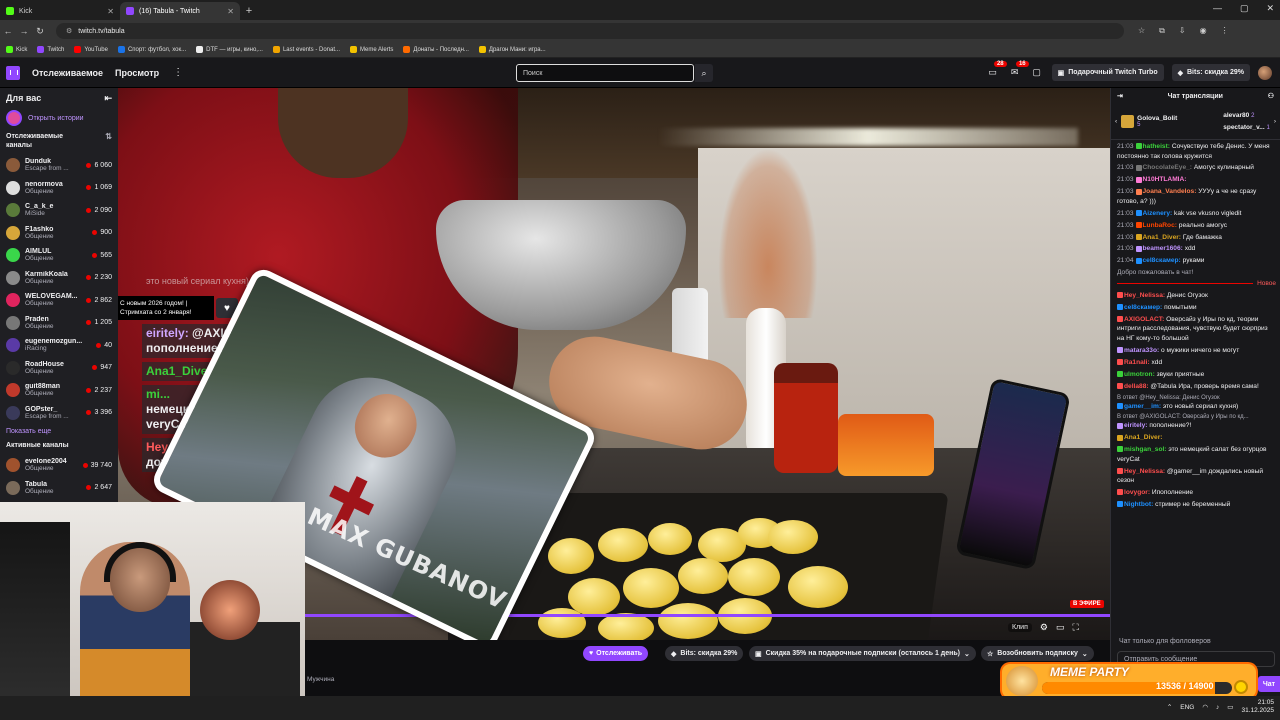 The image size is (1280, 720). Describe the element at coordinates (1210, 72) in the screenshot. I see `bits-button: ◆ Bits: скидка 29%` at that location.